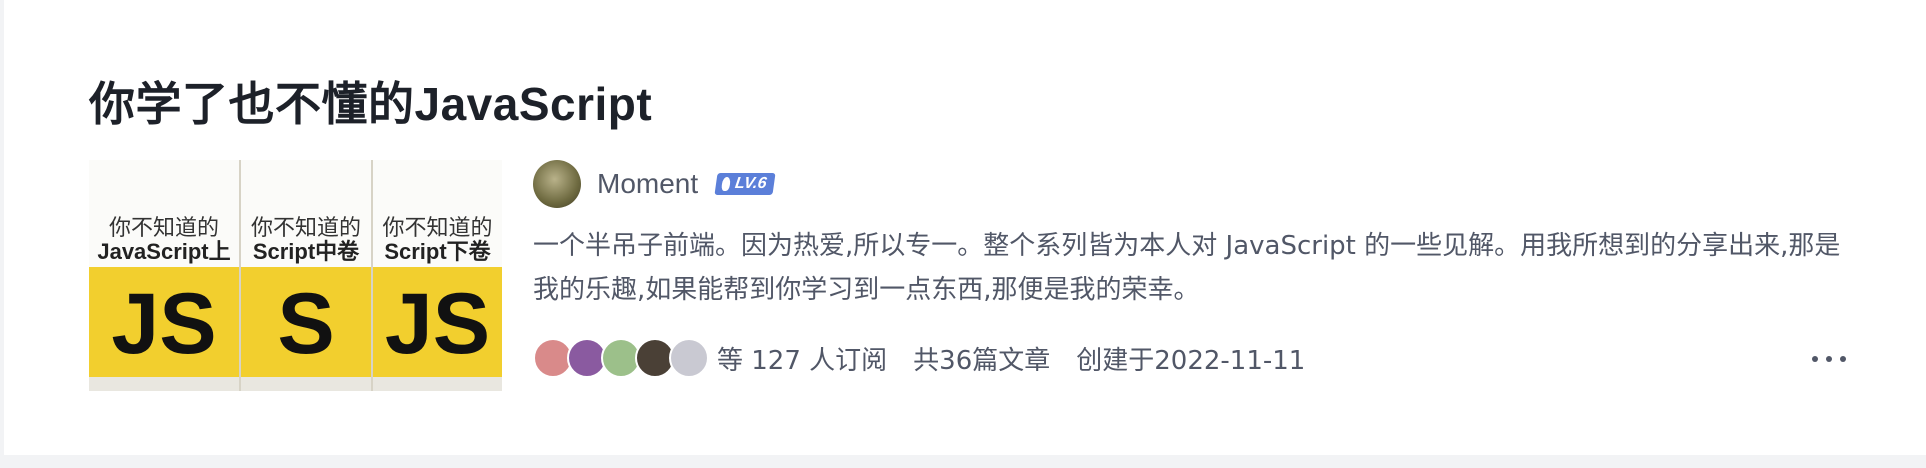  I want to click on cover-book-2: 你不知道的 Script中卷 S, so click(307, 275).